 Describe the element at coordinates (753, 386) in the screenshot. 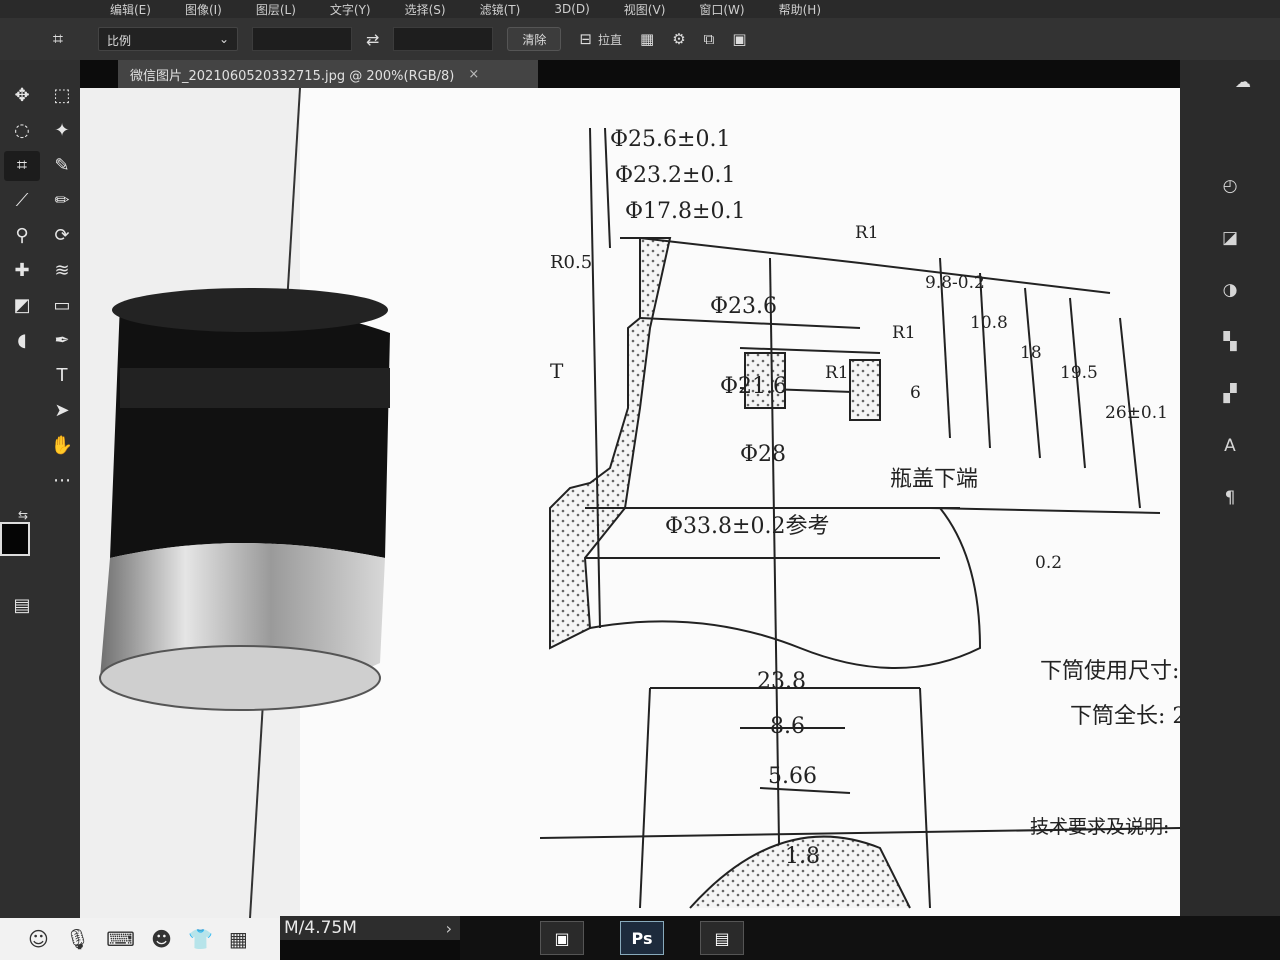

I see `dim-d5: Φ21.6` at that location.